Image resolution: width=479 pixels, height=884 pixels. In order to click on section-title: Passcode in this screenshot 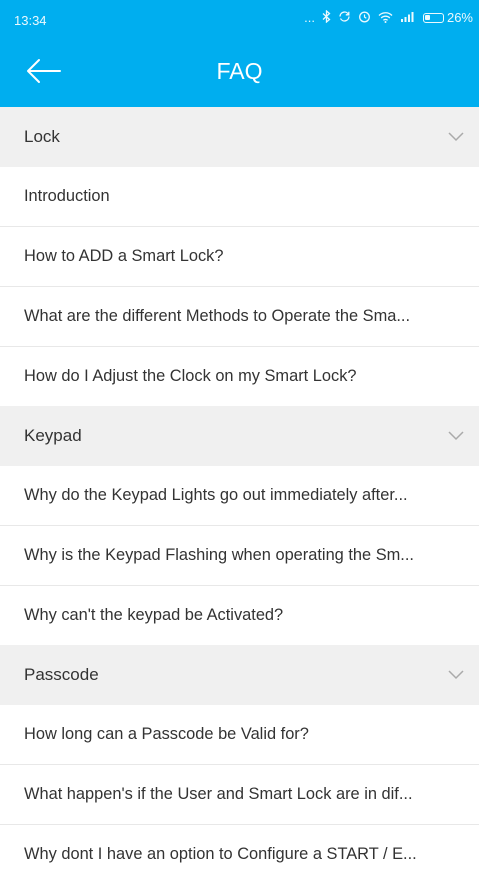, I will do `click(61, 674)`.